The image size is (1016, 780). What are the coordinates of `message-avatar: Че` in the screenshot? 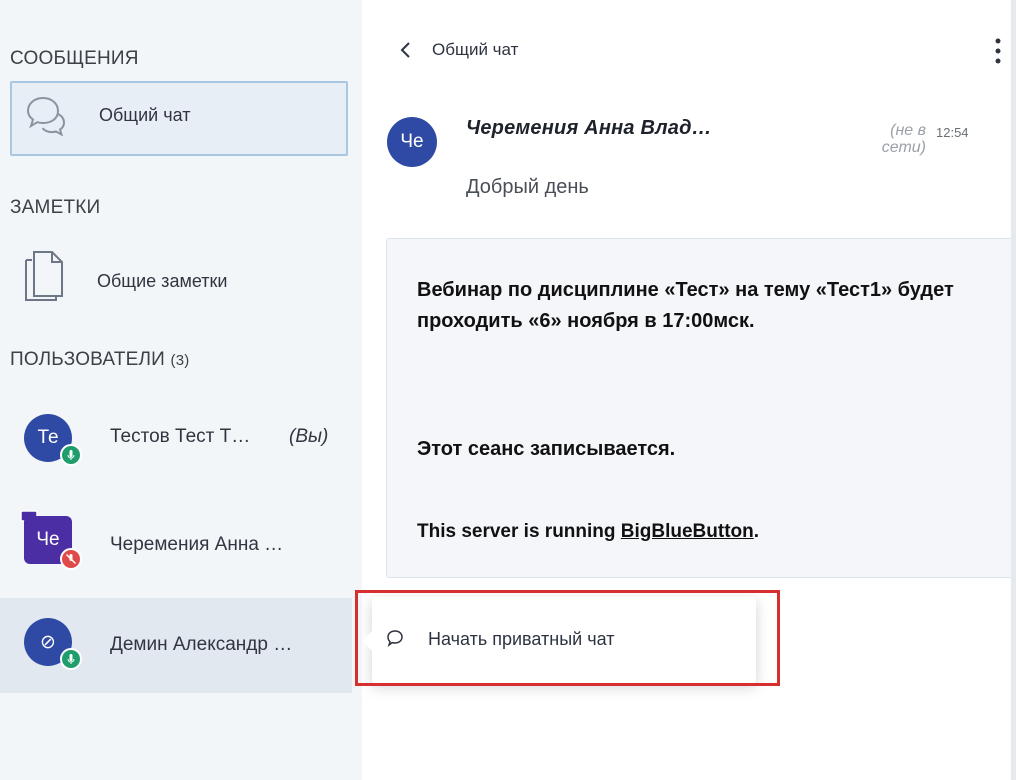 It's located at (412, 142).